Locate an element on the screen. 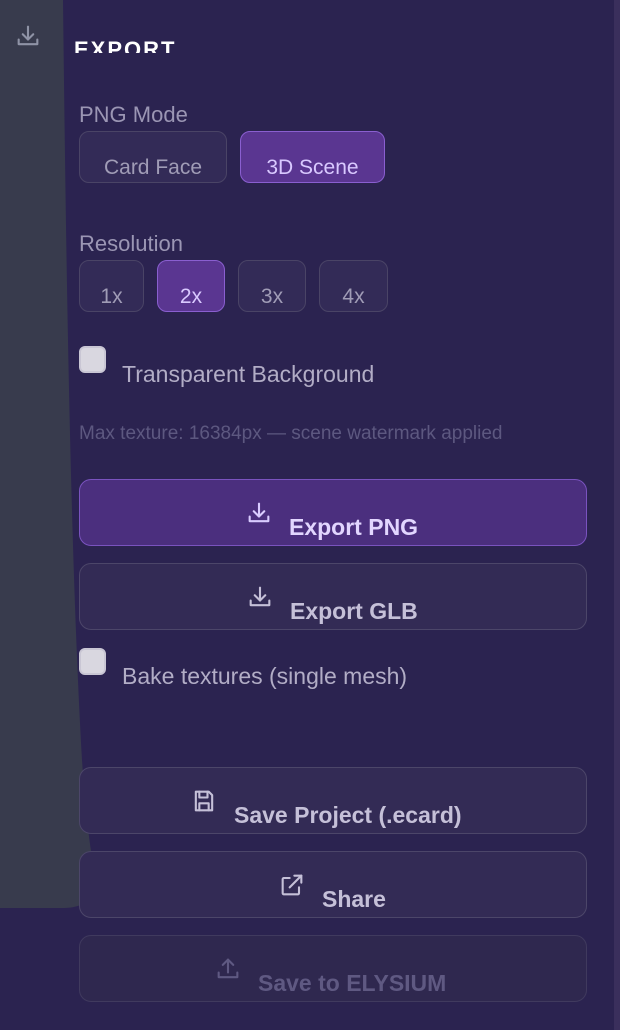  png-mode-3d-scene: 3D Scene is located at coordinates (312, 157).